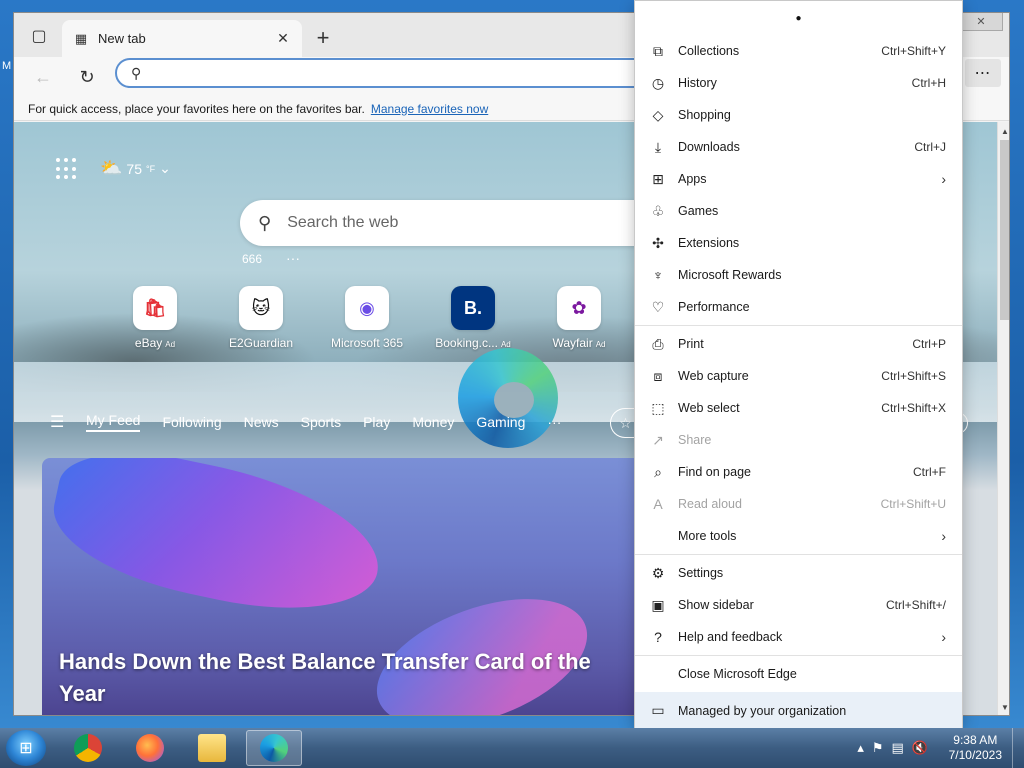 This screenshot has height=768, width=1024. I want to click on clock: 9:38 AM 7/10/2023, so click(975, 748).